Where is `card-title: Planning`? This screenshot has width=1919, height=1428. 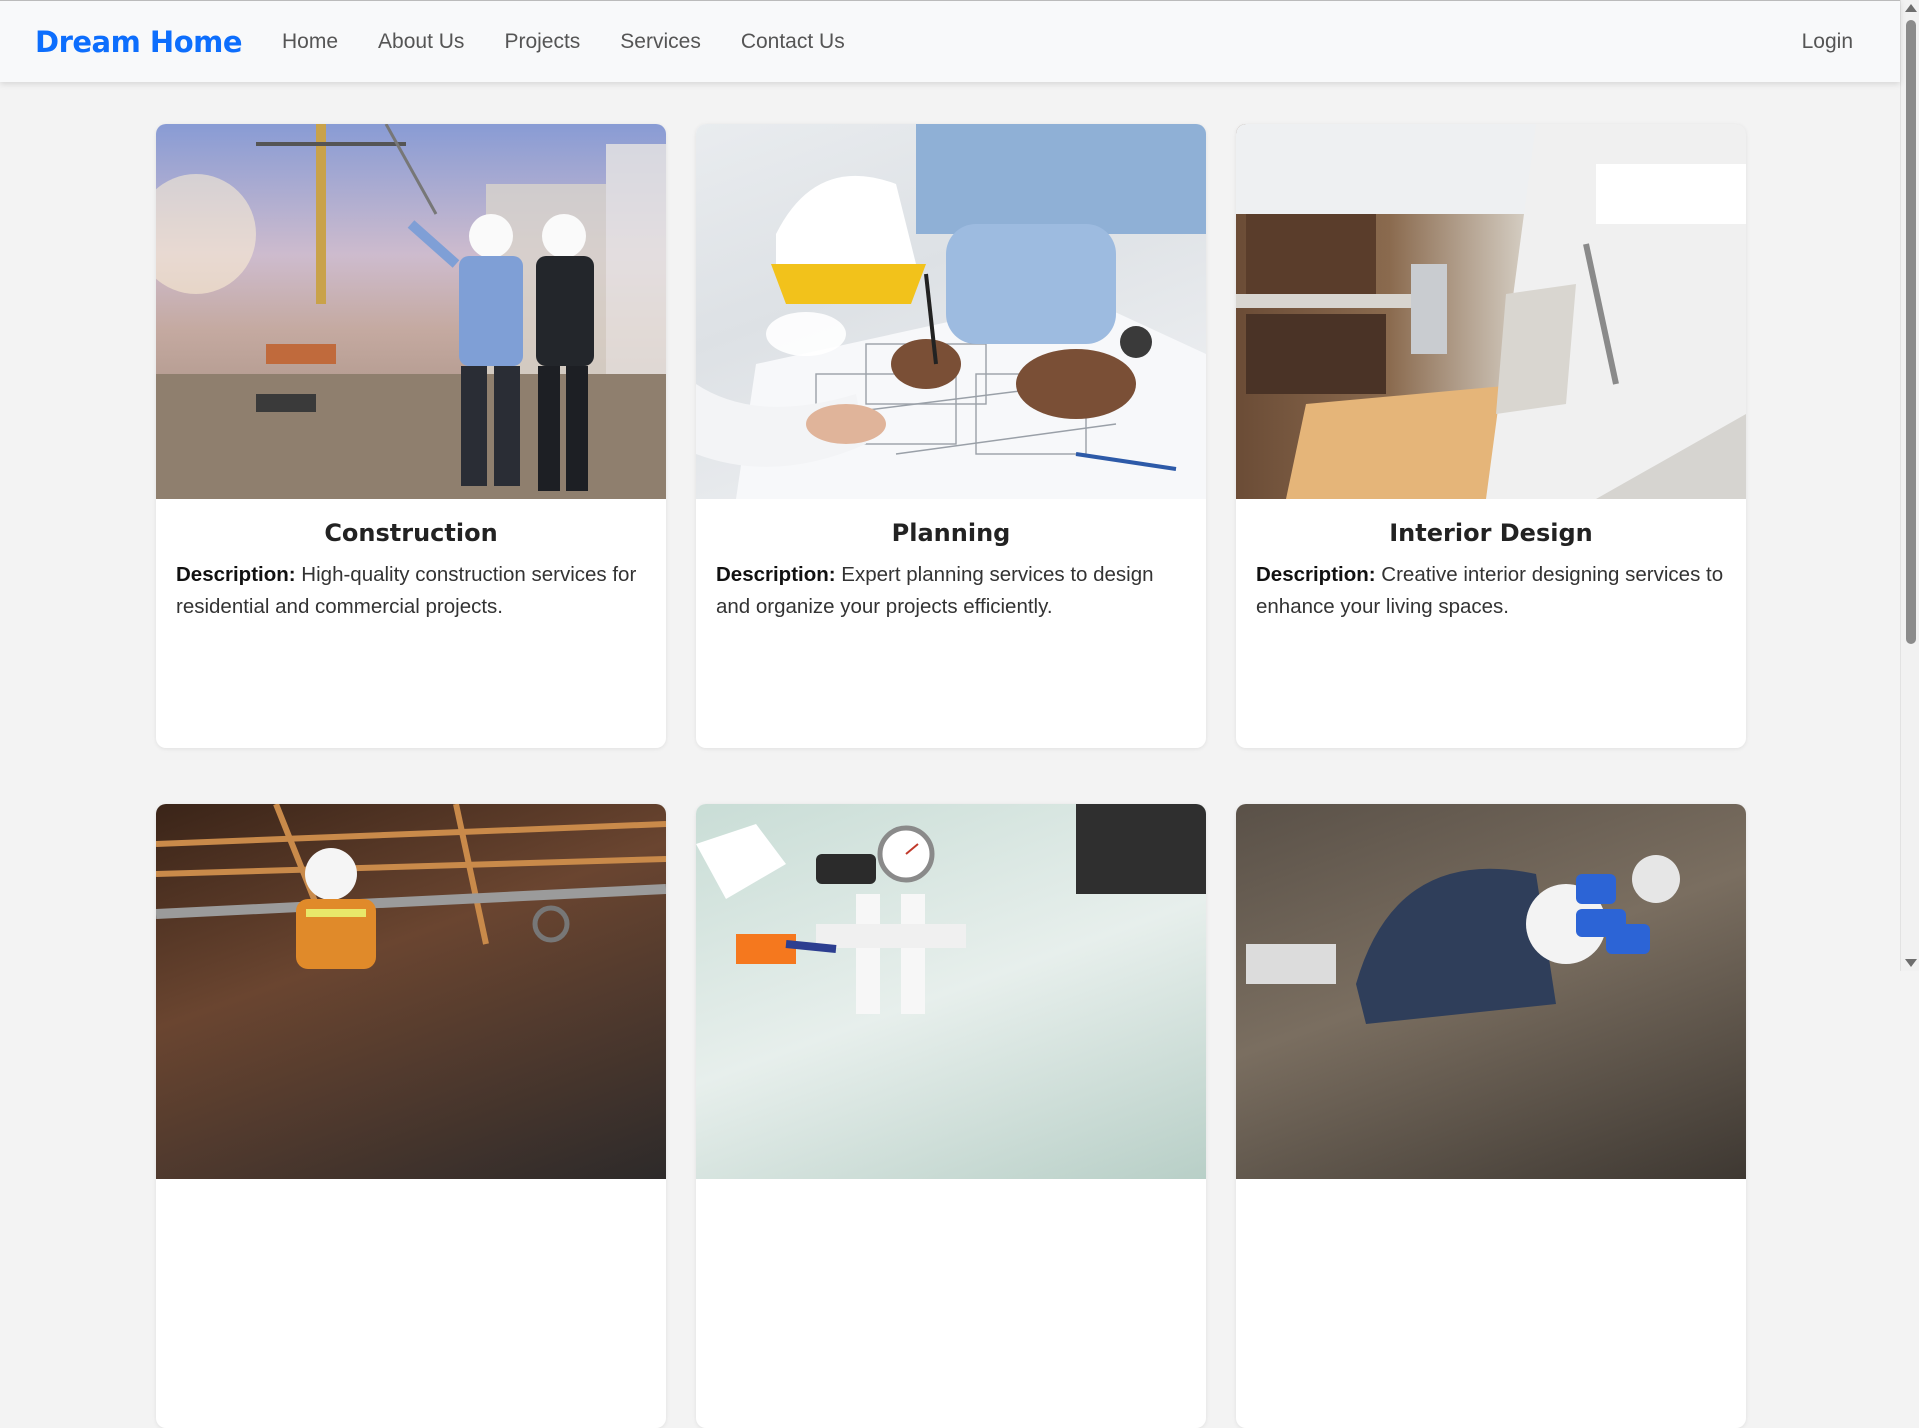 card-title: Planning is located at coordinates (951, 533).